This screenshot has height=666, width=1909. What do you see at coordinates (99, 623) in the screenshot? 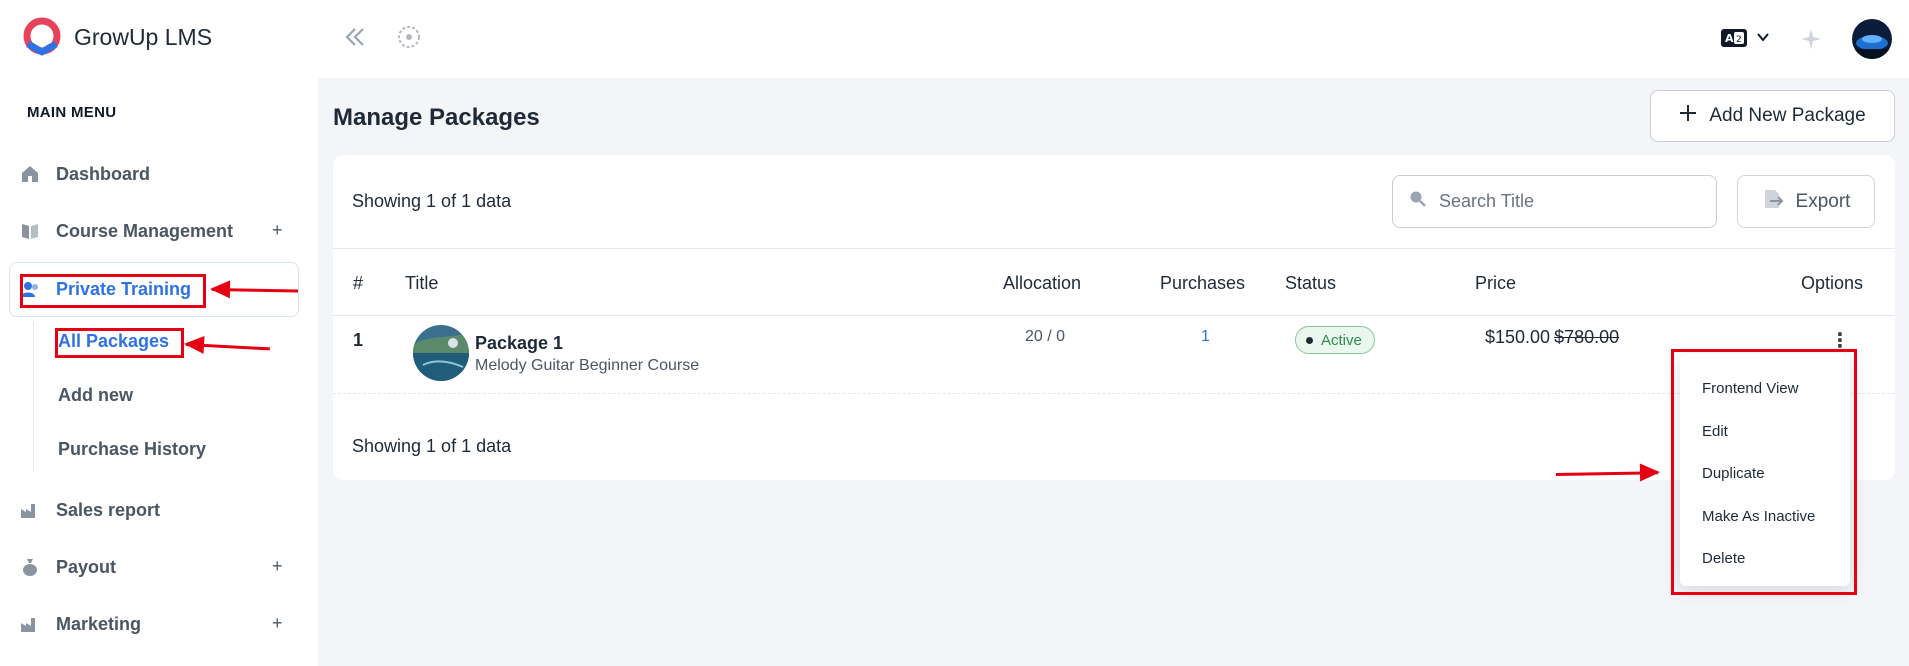
I see `sidebar-item-label: Marketing` at bounding box center [99, 623].